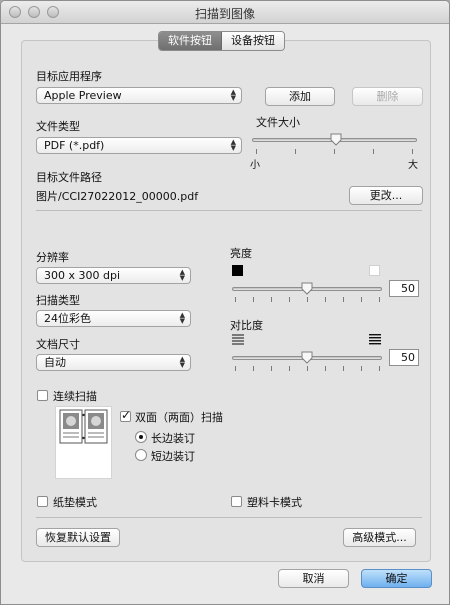 The width and height of the screenshot is (450, 605). I want to click on dark-swatch-icon, so click(237, 270).